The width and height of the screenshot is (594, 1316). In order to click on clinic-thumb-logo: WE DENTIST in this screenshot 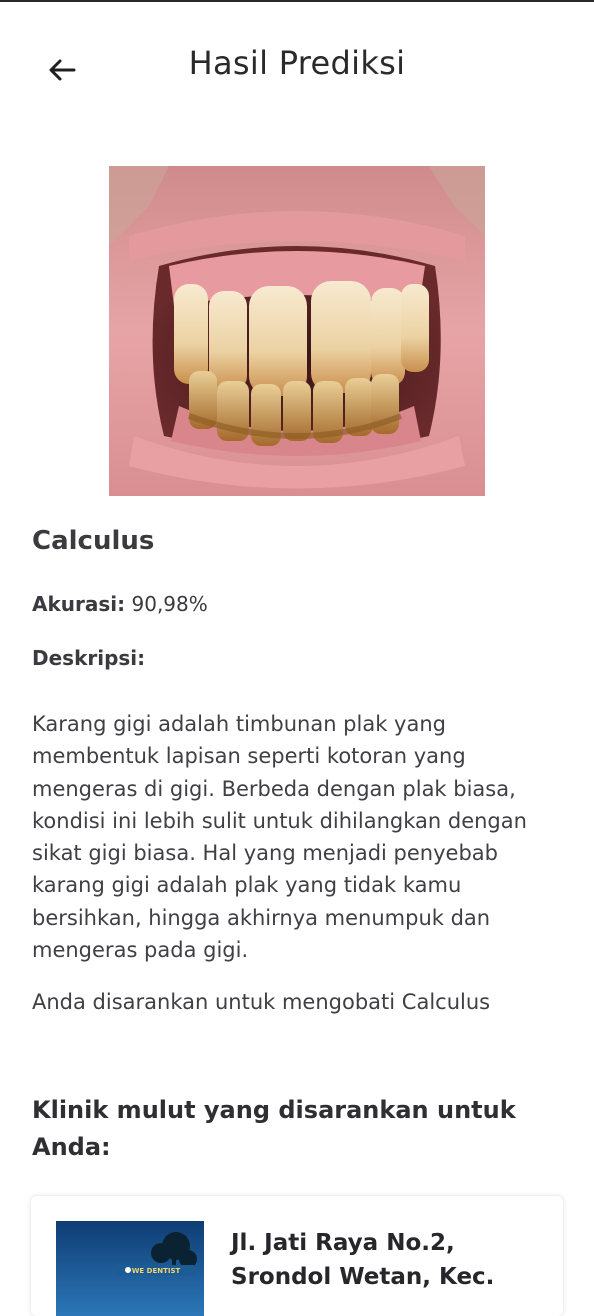, I will do `click(156, 1271)`.